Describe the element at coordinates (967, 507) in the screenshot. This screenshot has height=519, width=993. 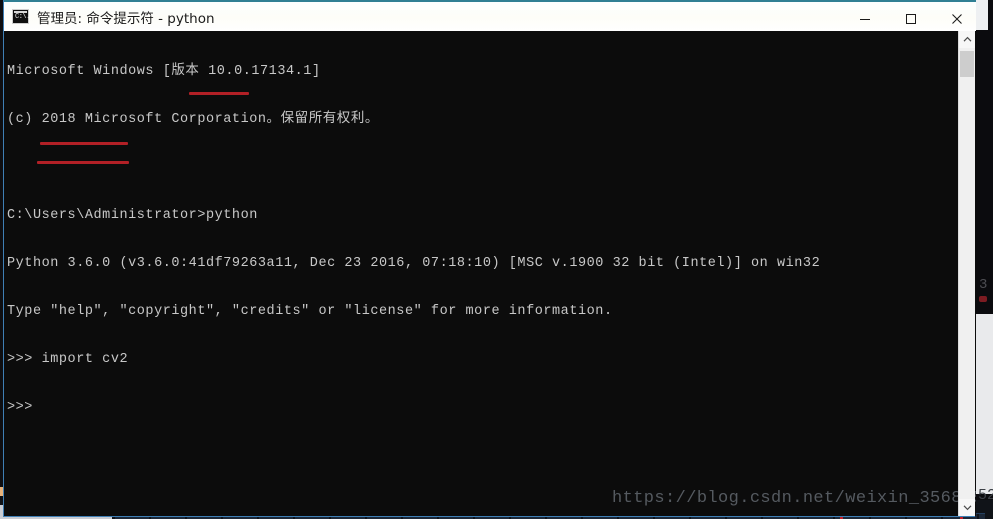
I see `scroll-down-arrow` at that location.